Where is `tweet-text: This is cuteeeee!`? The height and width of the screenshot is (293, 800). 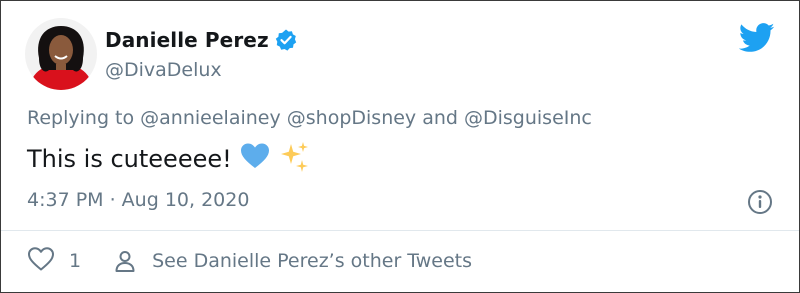 tweet-text: This is cuteeeee! is located at coordinates (129, 159).